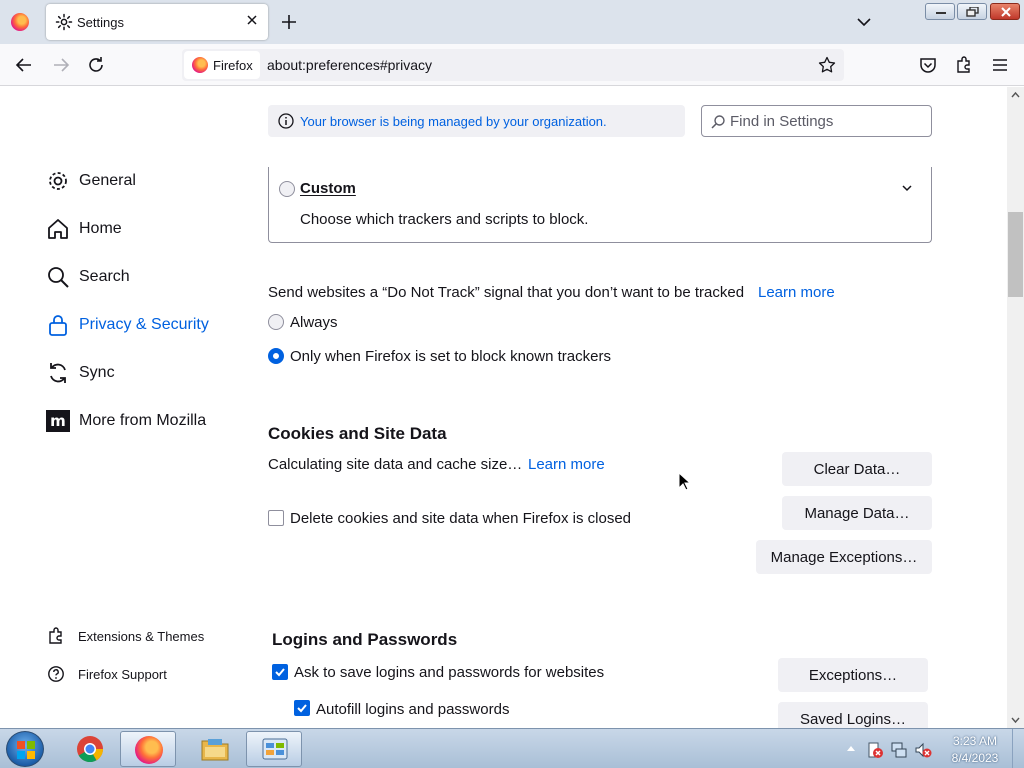 The height and width of the screenshot is (768, 1024). What do you see at coordinates (964, 65) in the screenshot?
I see `extensions-icon` at bounding box center [964, 65].